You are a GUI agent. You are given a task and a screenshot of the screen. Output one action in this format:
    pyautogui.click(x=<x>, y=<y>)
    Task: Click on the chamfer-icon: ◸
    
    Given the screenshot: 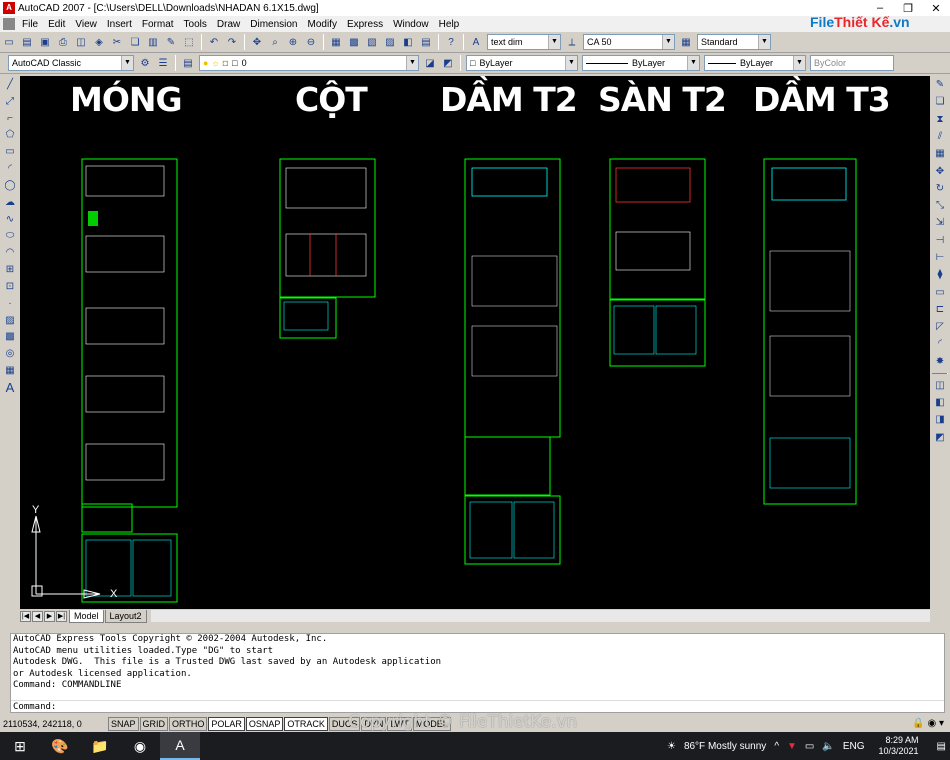 What is the action you would take?
    pyautogui.click(x=940, y=326)
    